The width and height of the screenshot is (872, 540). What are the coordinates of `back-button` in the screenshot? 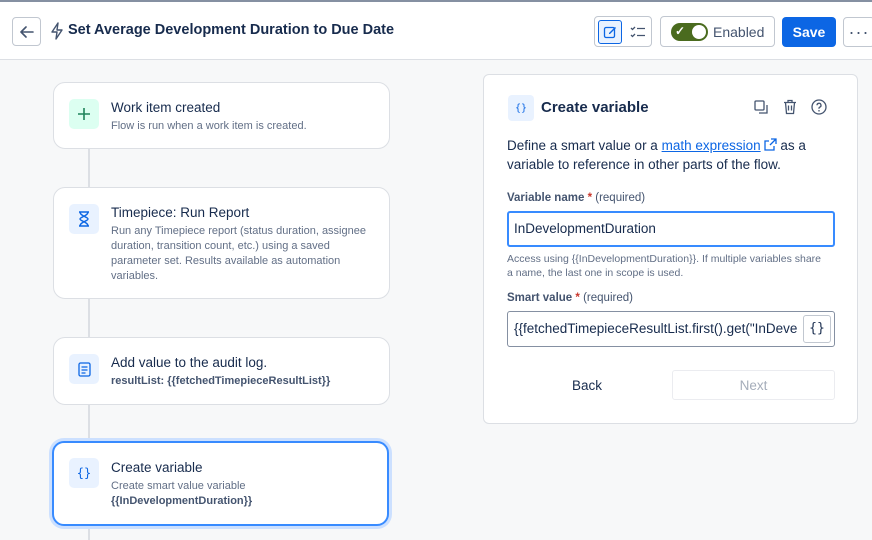 It's located at (26, 31).